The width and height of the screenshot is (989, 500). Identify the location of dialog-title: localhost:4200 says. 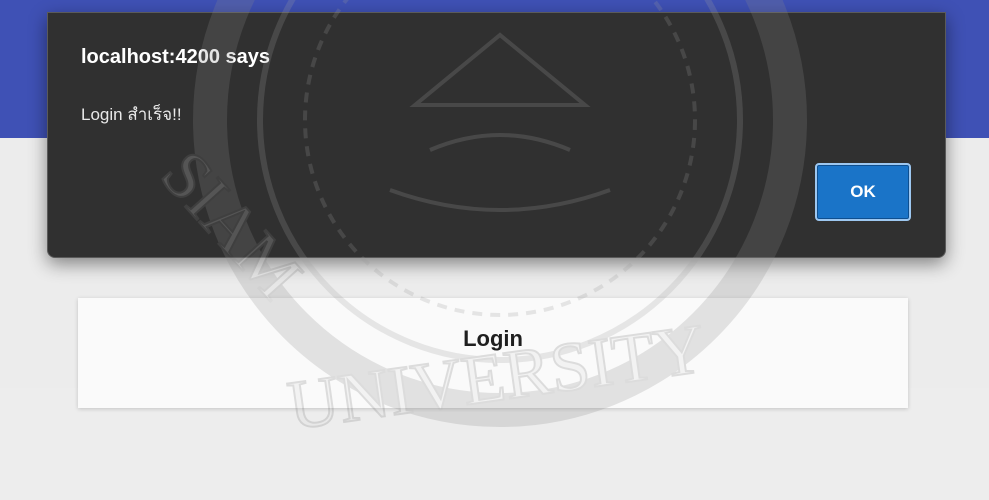
(175, 57).